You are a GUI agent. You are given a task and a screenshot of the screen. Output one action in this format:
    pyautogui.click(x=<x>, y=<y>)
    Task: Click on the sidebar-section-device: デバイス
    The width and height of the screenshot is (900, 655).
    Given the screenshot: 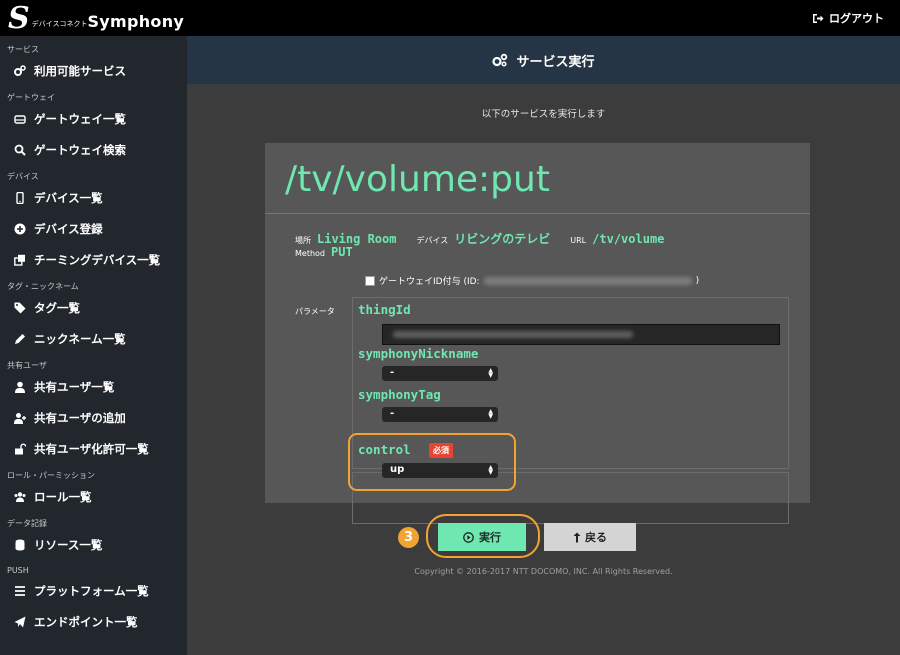 What is the action you would take?
    pyautogui.click(x=23, y=176)
    